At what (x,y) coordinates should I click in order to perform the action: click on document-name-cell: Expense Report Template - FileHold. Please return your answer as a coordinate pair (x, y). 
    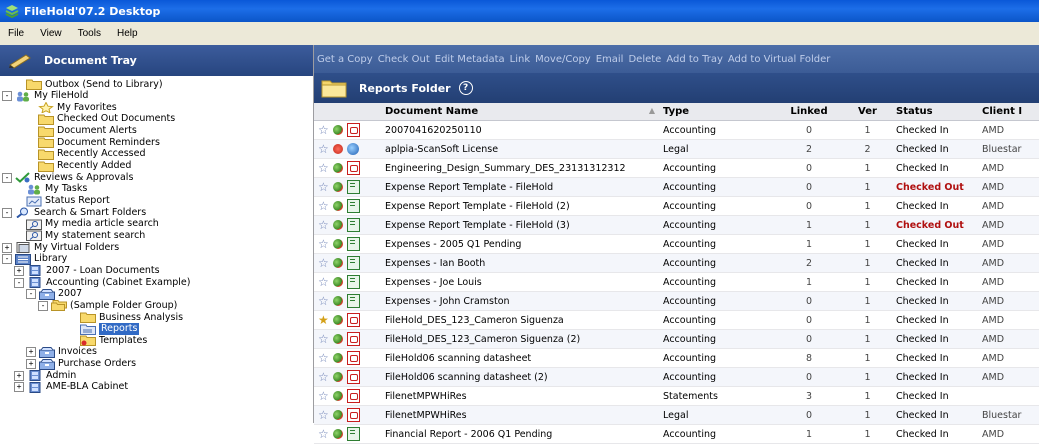
    Looking at the image, I should click on (520, 187).